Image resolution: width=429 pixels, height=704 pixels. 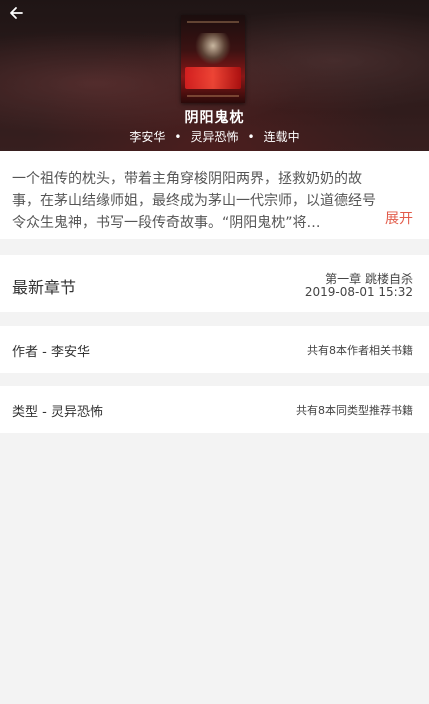 What do you see at coordinates (214, 283) in the screenshot?
I see `latest-chapter-card: 最新章节 第一章 跳楼自杀 2019-08-01 15:32` at bounding box center [214, 283].